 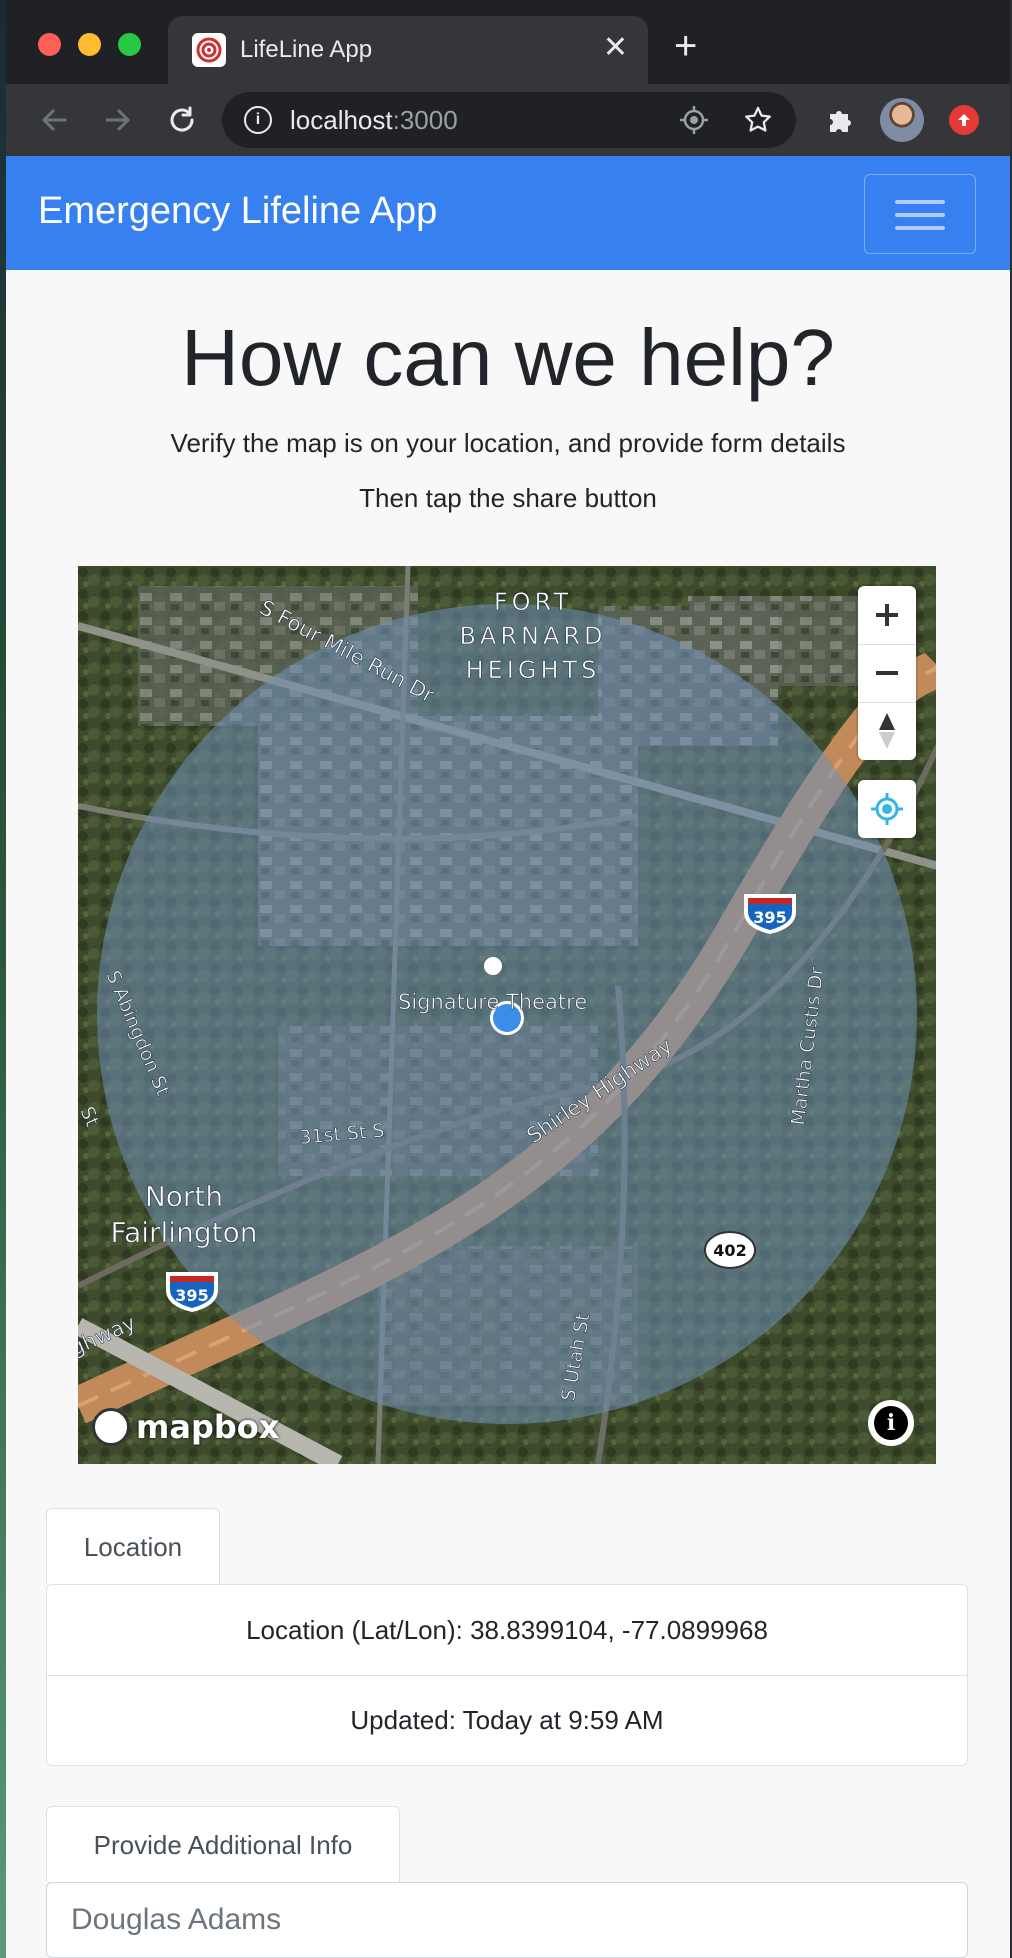 What do you see at coordinates (129, 44) in the screenshot?
I see `maximize-window-button` at bounding box center [129, 44].